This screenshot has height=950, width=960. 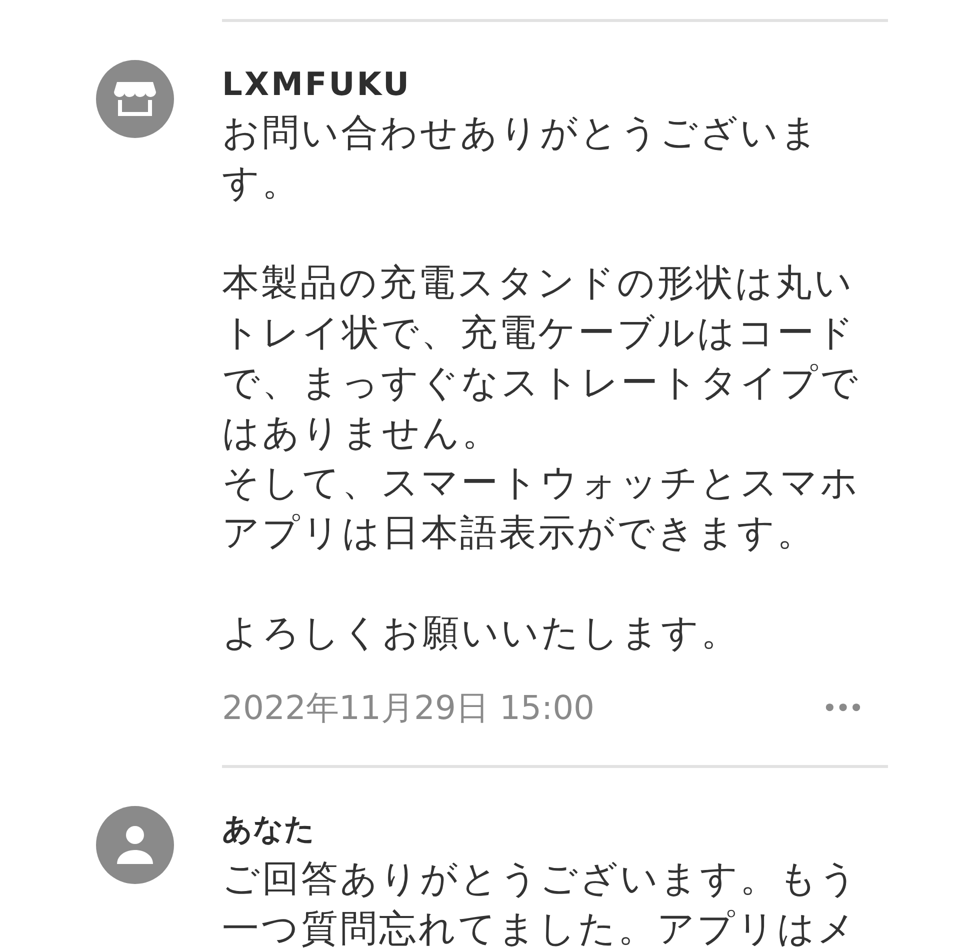 I want to click on person-icon, so click(x=135, y=845).